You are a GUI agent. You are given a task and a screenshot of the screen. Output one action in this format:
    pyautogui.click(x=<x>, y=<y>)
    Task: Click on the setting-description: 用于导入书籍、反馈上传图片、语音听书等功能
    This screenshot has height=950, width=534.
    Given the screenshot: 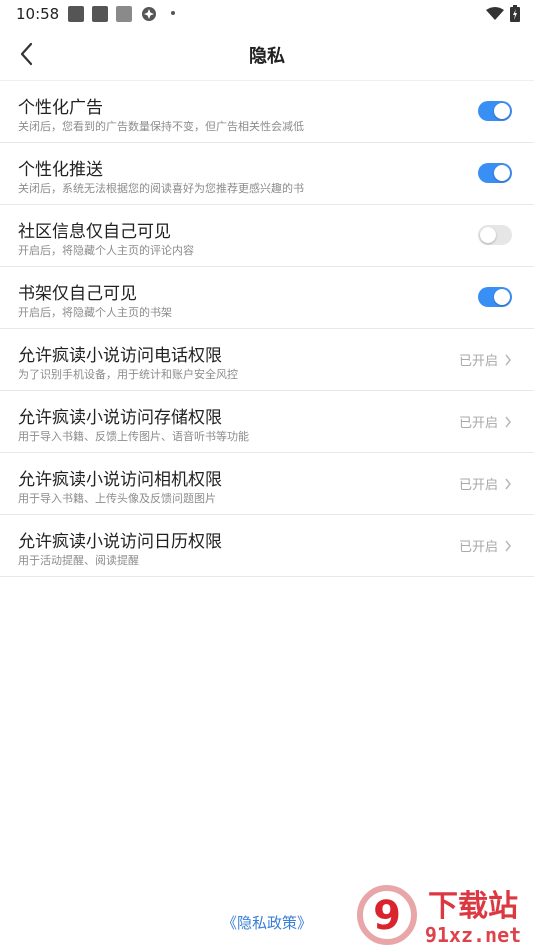 What is the action you would take?
    pyautogui.click(x=133, y=436)
    